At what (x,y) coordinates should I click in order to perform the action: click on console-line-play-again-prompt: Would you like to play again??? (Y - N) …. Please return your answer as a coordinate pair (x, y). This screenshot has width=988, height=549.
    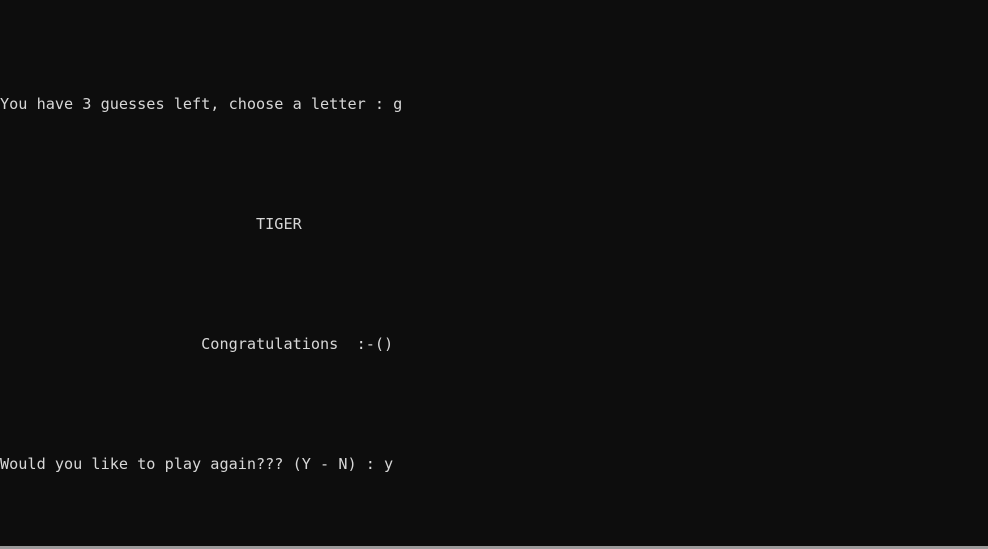
    Looking at the image, I should click on (197, 464).